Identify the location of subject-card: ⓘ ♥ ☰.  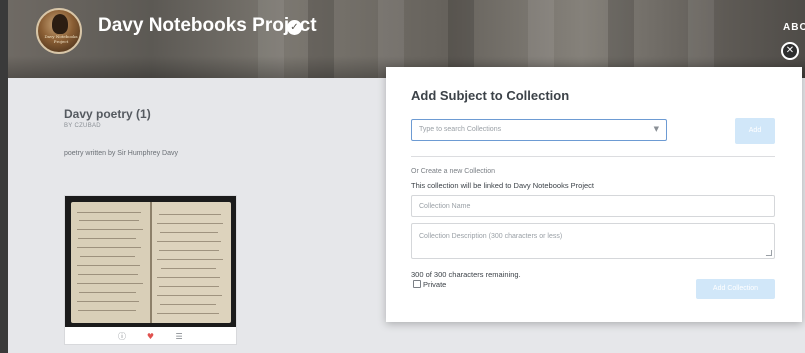
(150, 270).